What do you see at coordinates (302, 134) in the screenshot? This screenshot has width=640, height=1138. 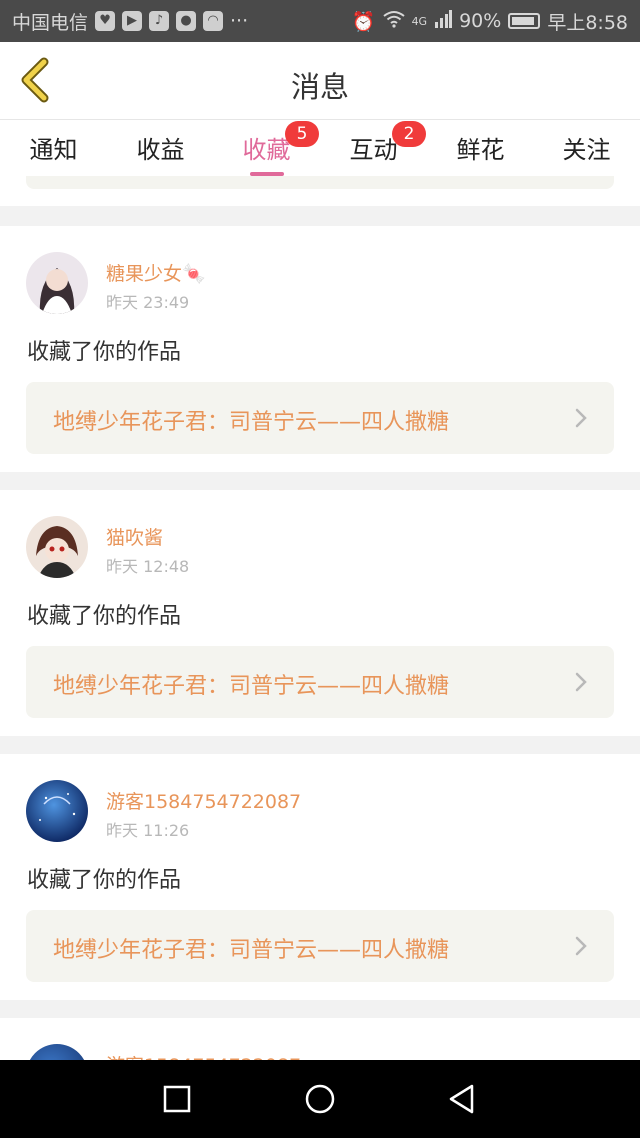 I see `favorites-badge: 5` at bounding box center [302, 134].